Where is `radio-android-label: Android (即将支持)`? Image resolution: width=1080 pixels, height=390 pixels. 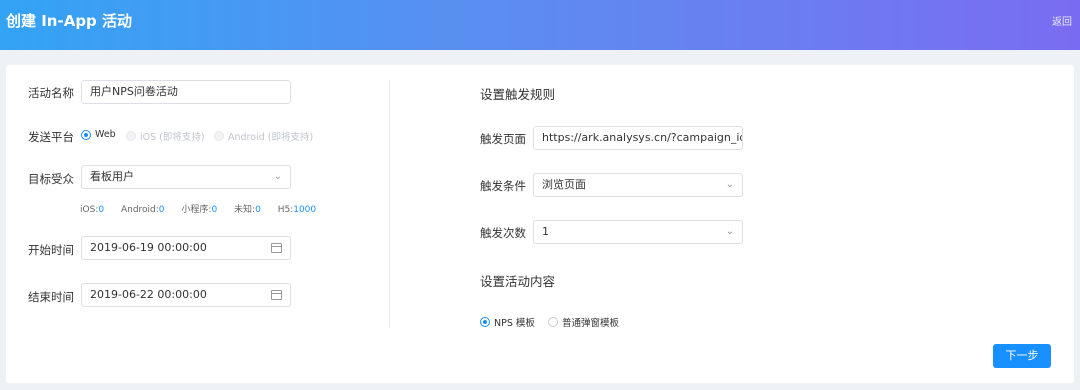
radio-android-label: Android (即将支持) is located at coordinates (271, 137).